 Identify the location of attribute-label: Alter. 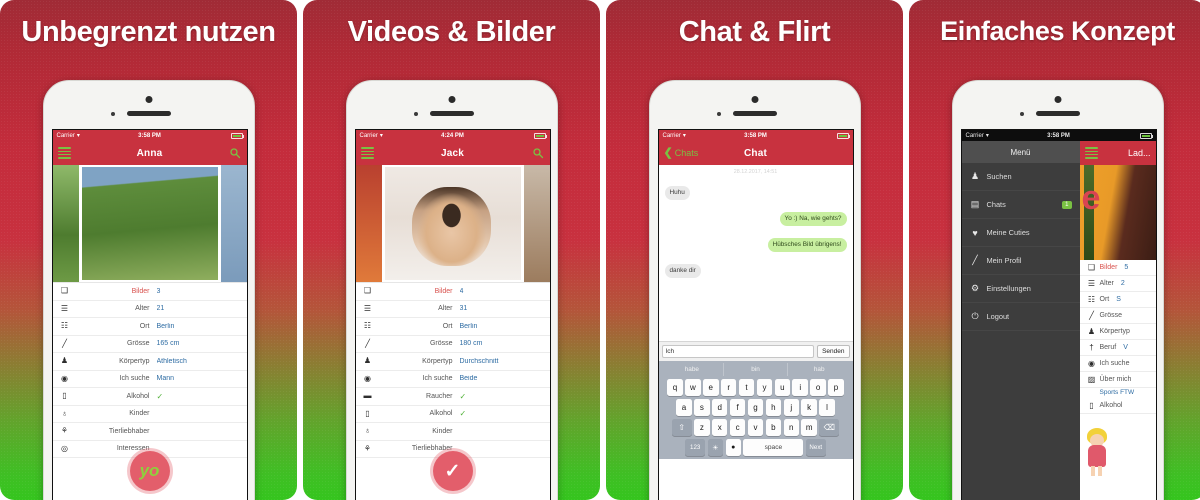
(445, 309).